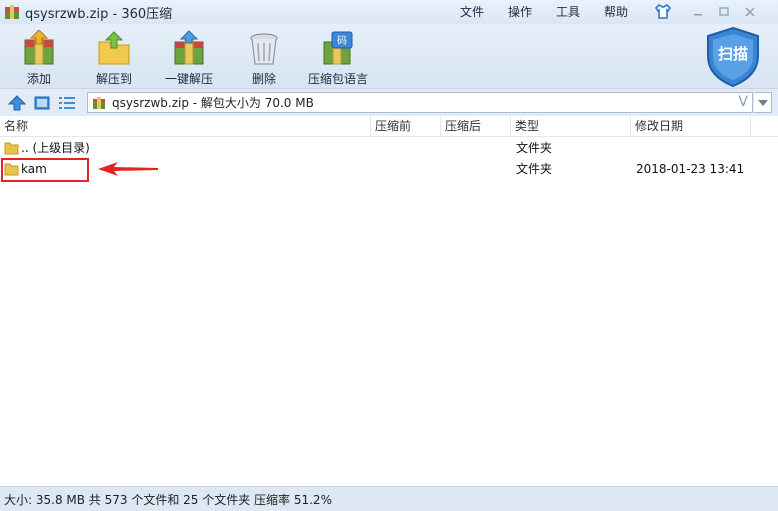 Image resolution: width=778 pixels, height=511 pixels. What do you see at coordinates (189, 47) in the screenshot?
I see `one-click-extract-icon` at bounding box center [189, 47].